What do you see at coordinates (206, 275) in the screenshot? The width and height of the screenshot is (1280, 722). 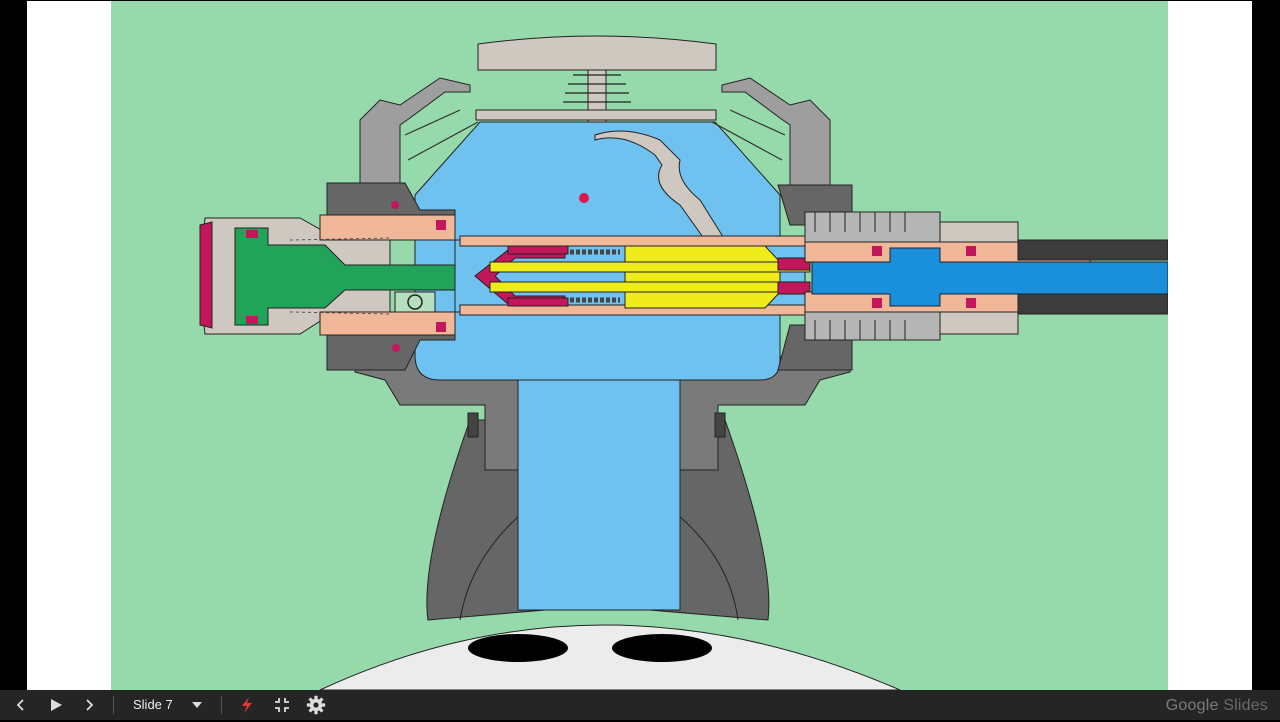 I see `left-cap` at bounding box center [206, 275].